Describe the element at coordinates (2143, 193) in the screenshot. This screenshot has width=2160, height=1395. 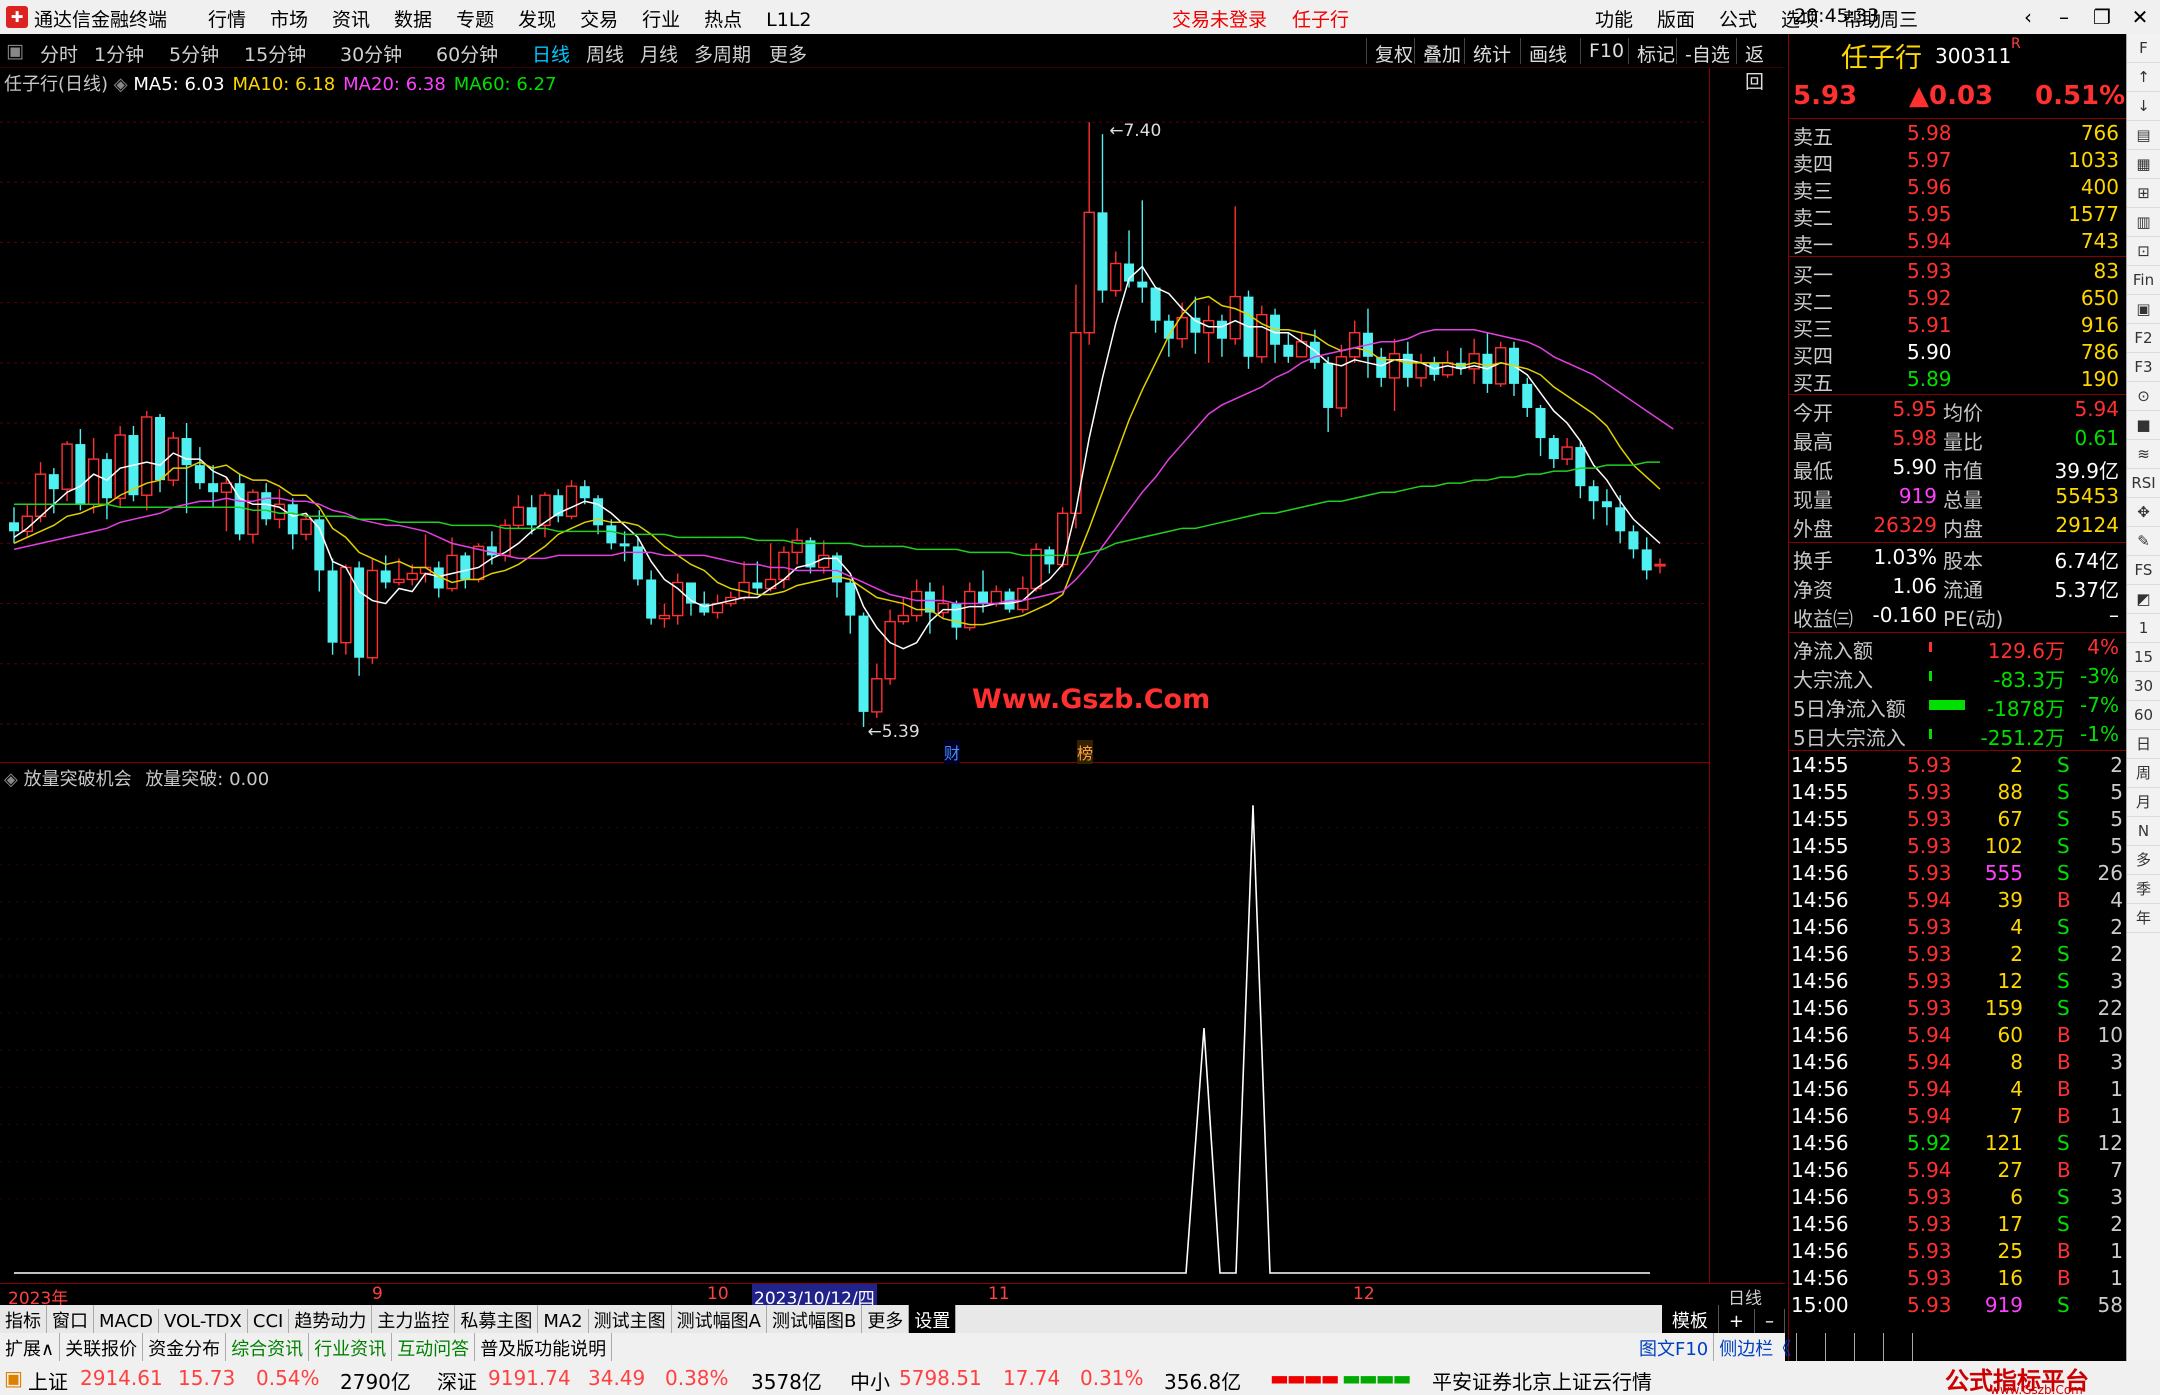
I see `strip-btn-5: ⊞` at that location.